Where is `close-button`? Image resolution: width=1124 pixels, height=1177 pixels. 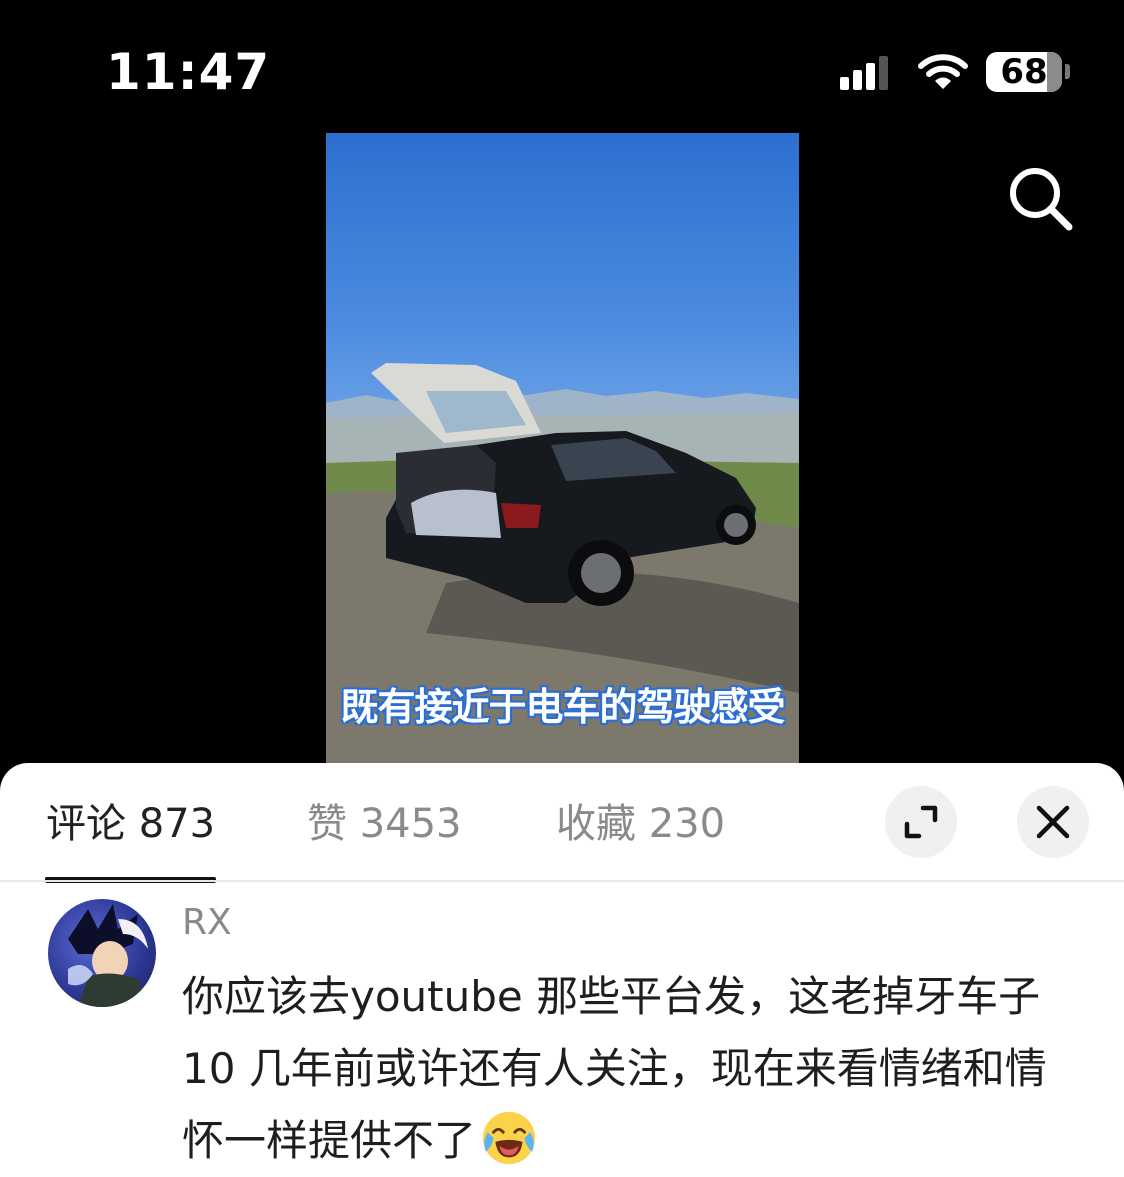
close-button is located at coordinates (1053, 822).